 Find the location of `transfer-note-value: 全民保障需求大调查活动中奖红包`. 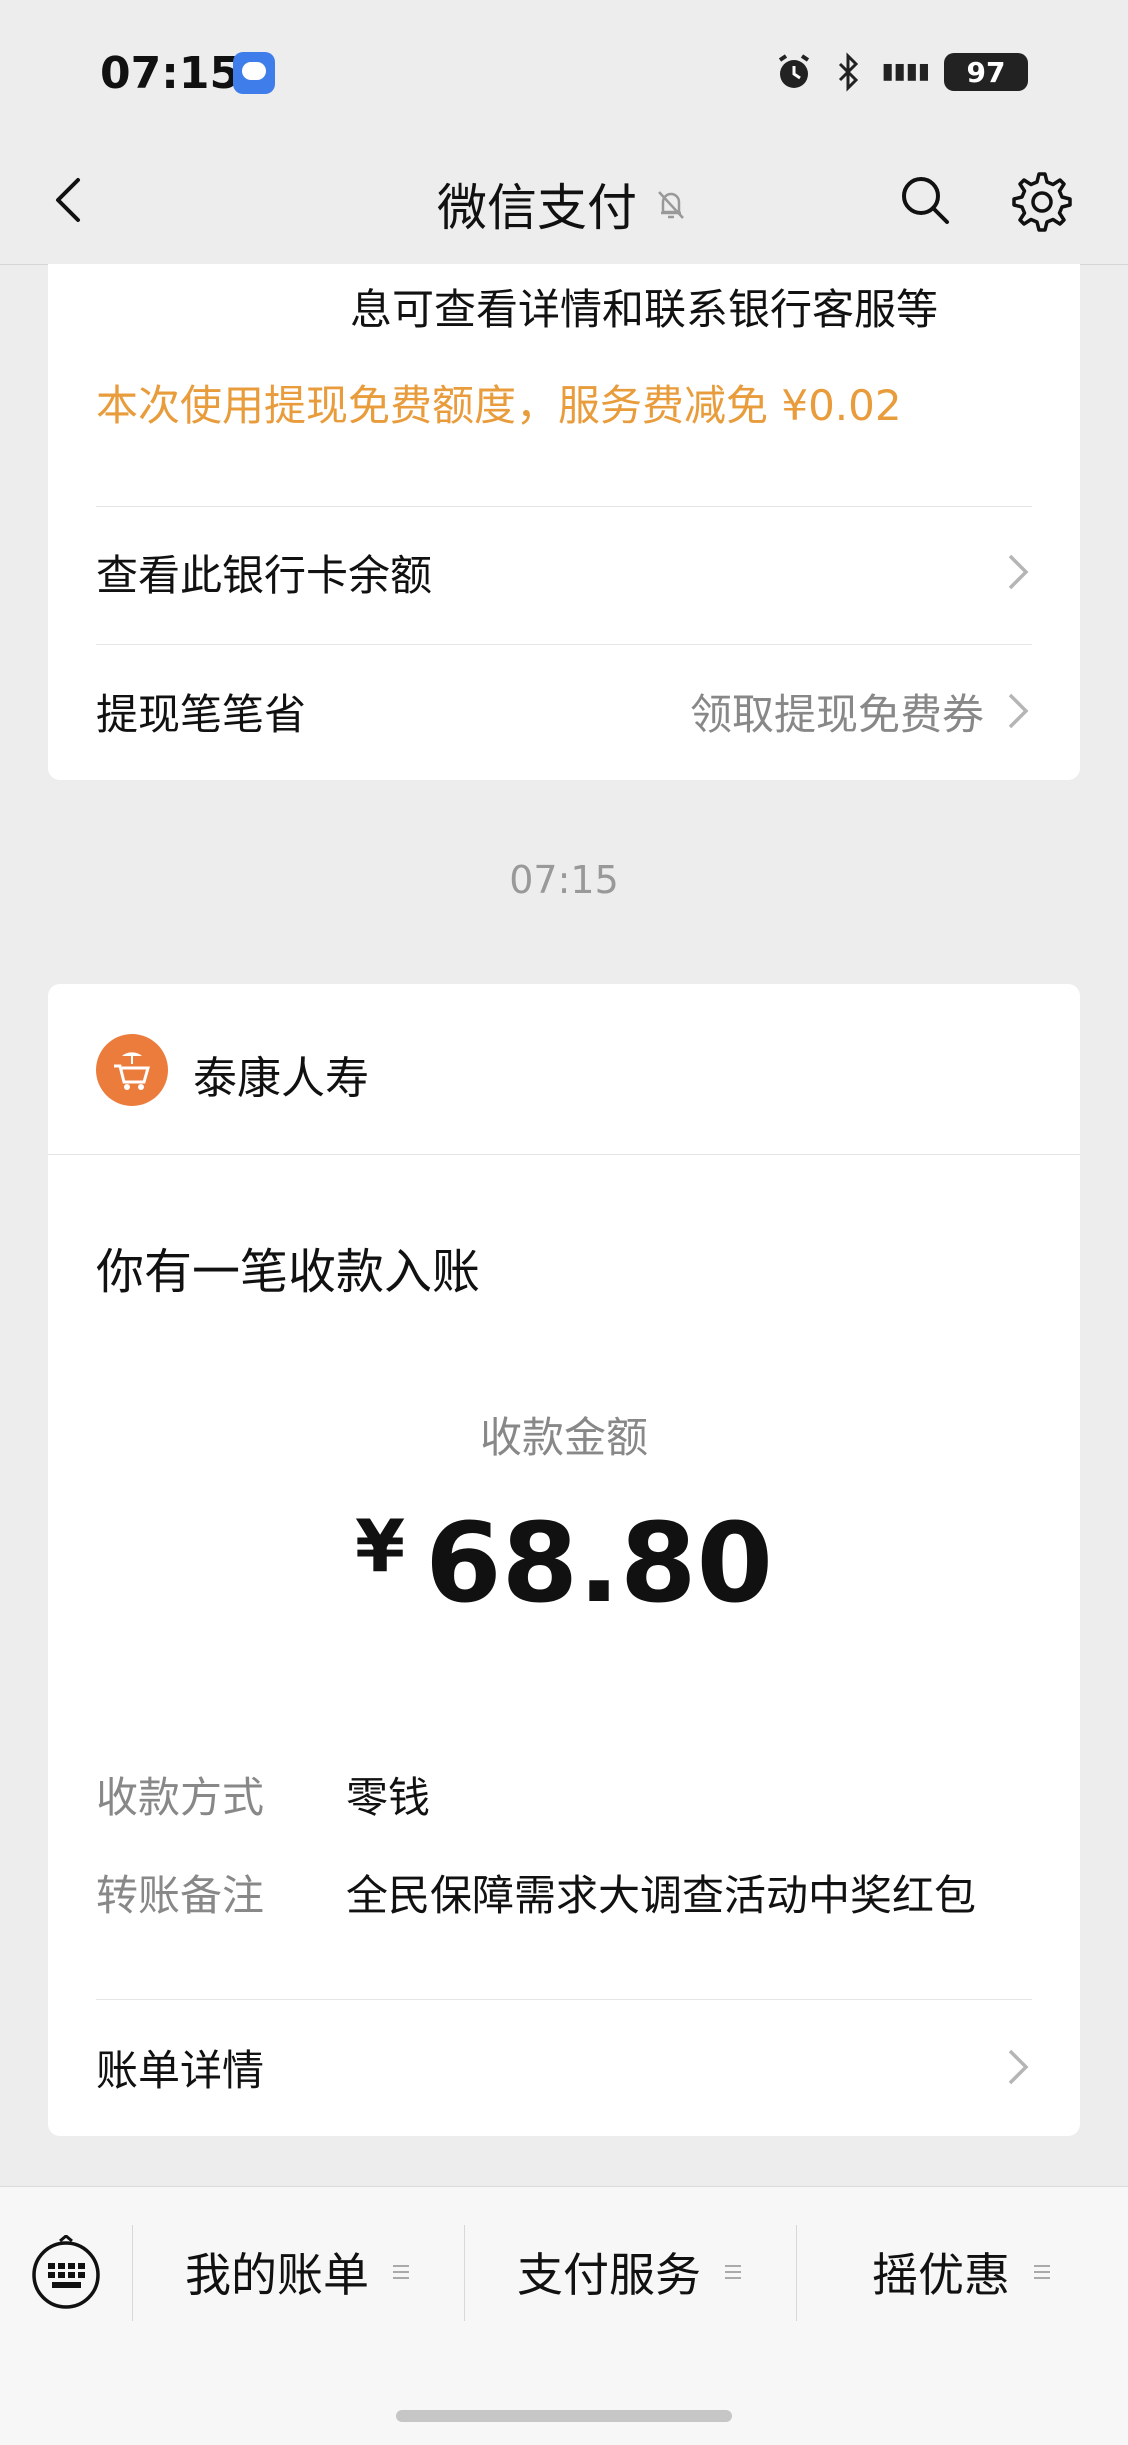

transfer-note-value: 全民保障需求大调查活动中奖红包 is located at coordinates (661, 1895).